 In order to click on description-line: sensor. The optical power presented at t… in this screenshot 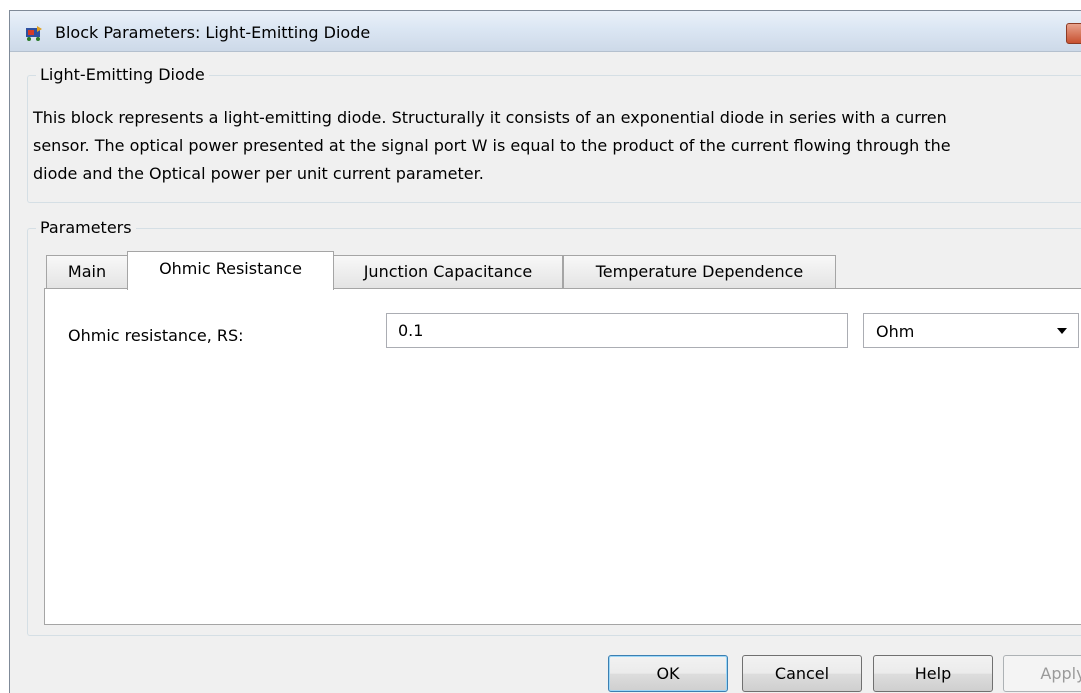, I will do `click(492, 145)`.